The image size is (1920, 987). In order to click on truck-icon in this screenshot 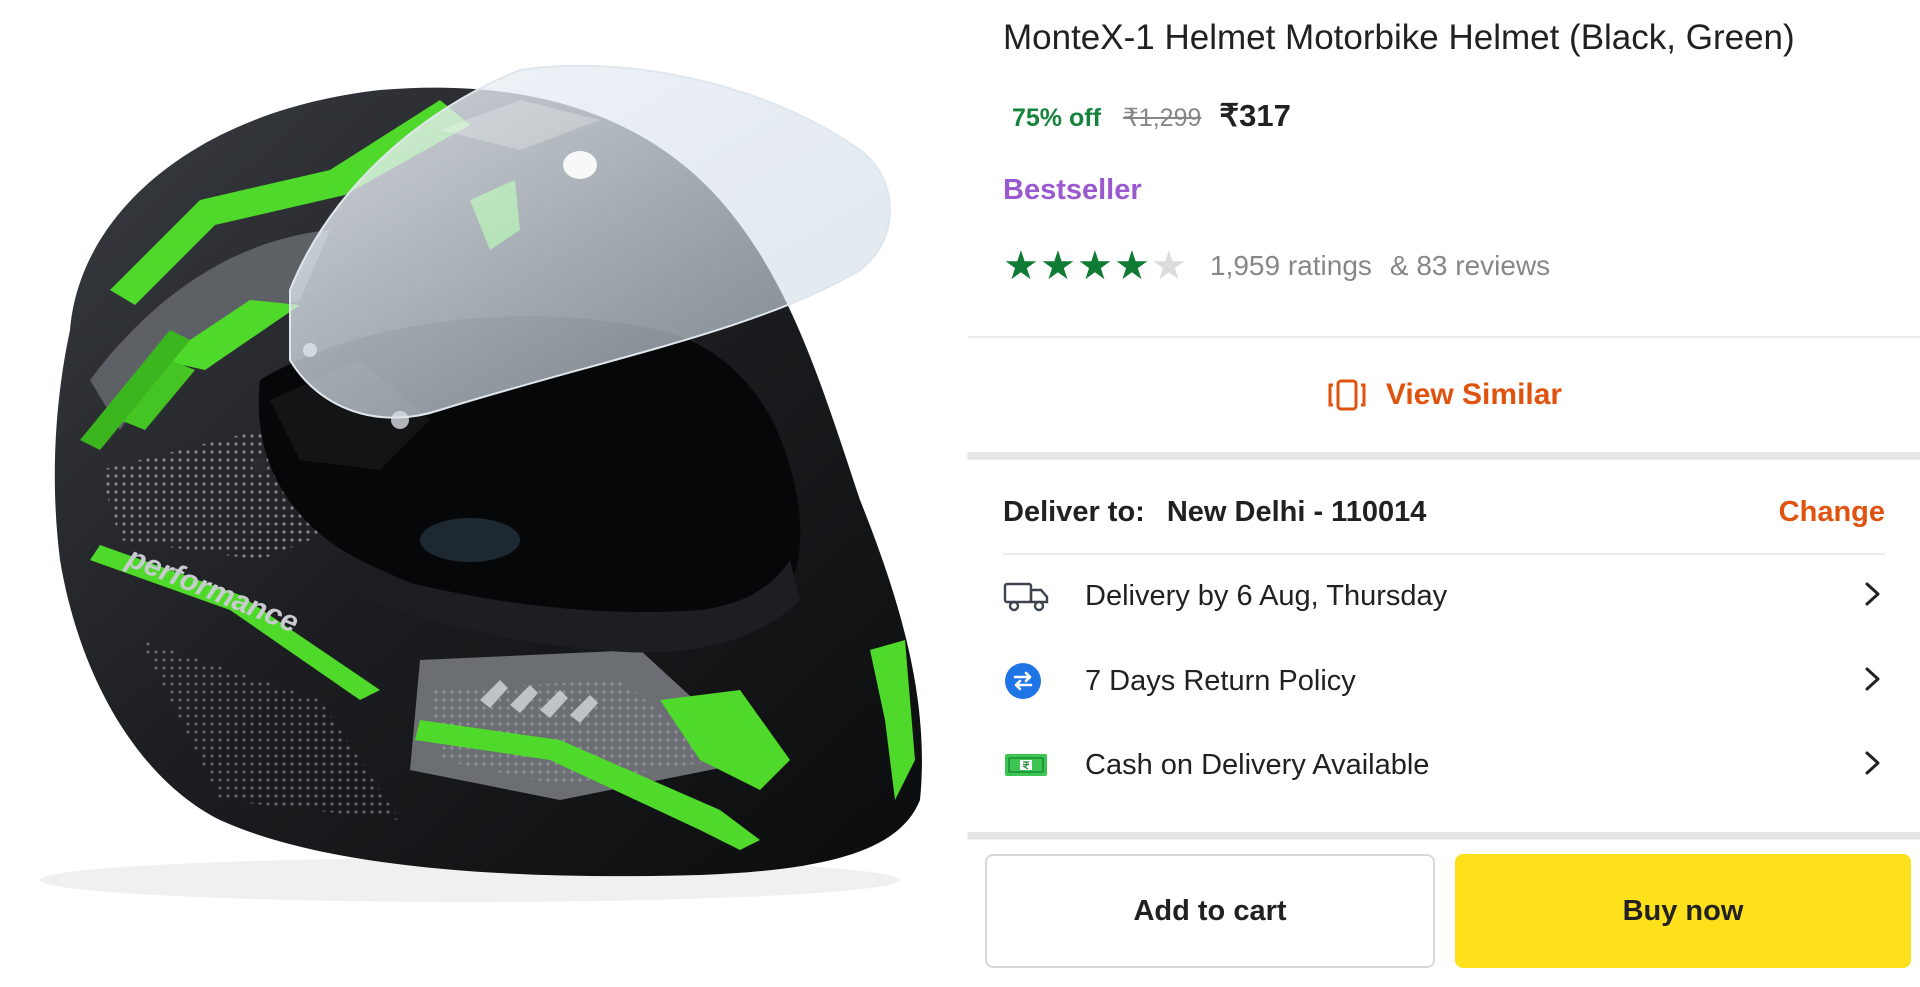, I will do `click(1027, 596)`.